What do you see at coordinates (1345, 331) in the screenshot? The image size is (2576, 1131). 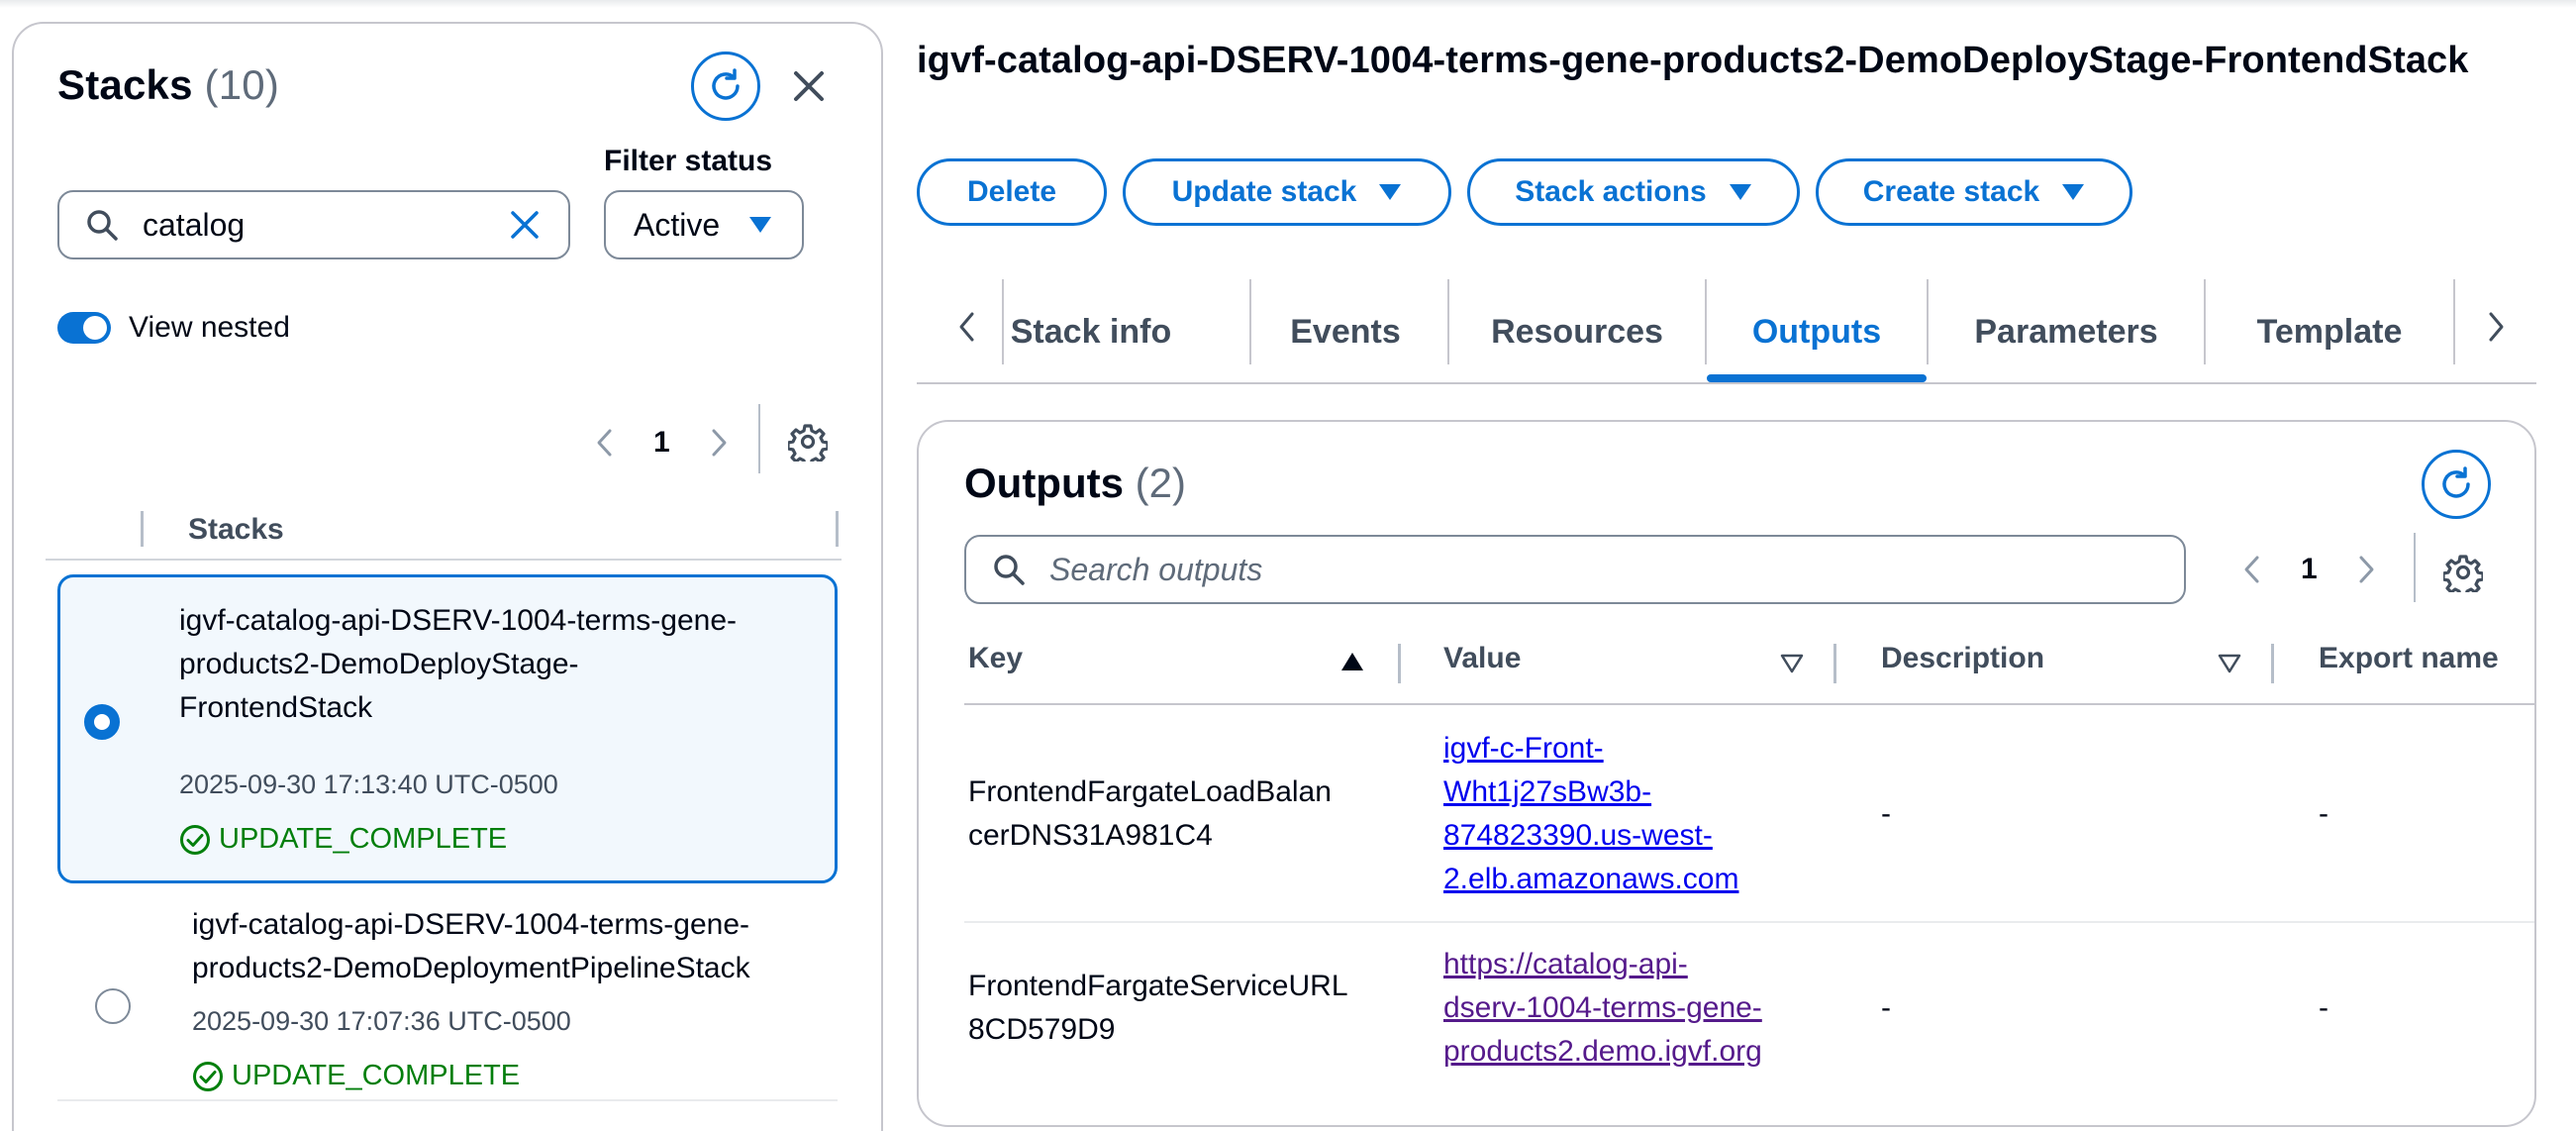 I see `tab-events: Events` at bounding box center [1345, 331].